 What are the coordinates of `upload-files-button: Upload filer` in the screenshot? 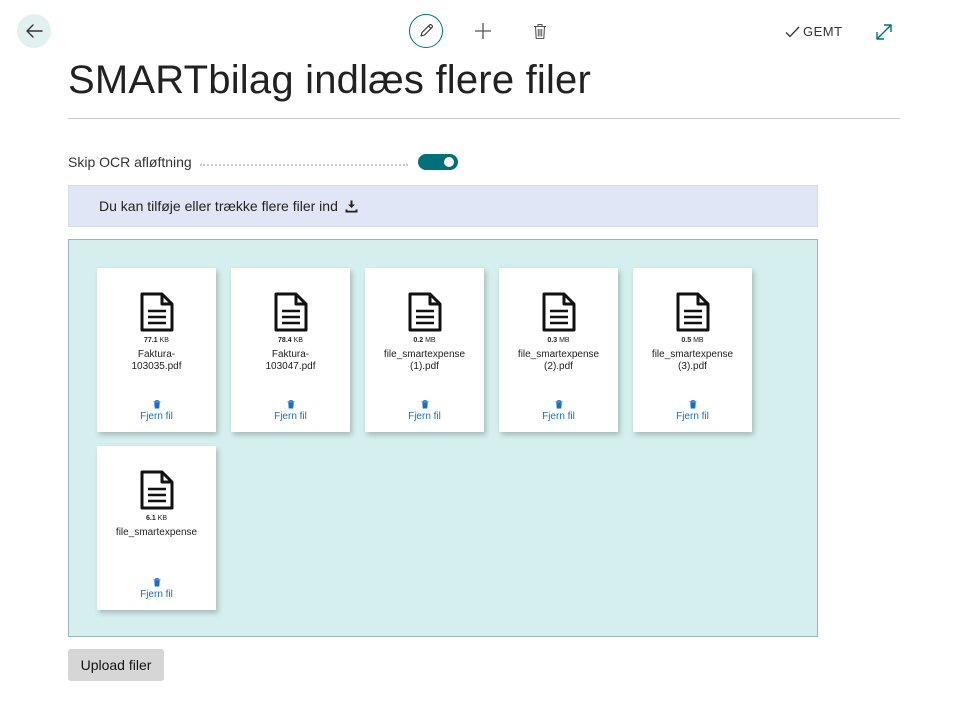 It's located at (116, 665).